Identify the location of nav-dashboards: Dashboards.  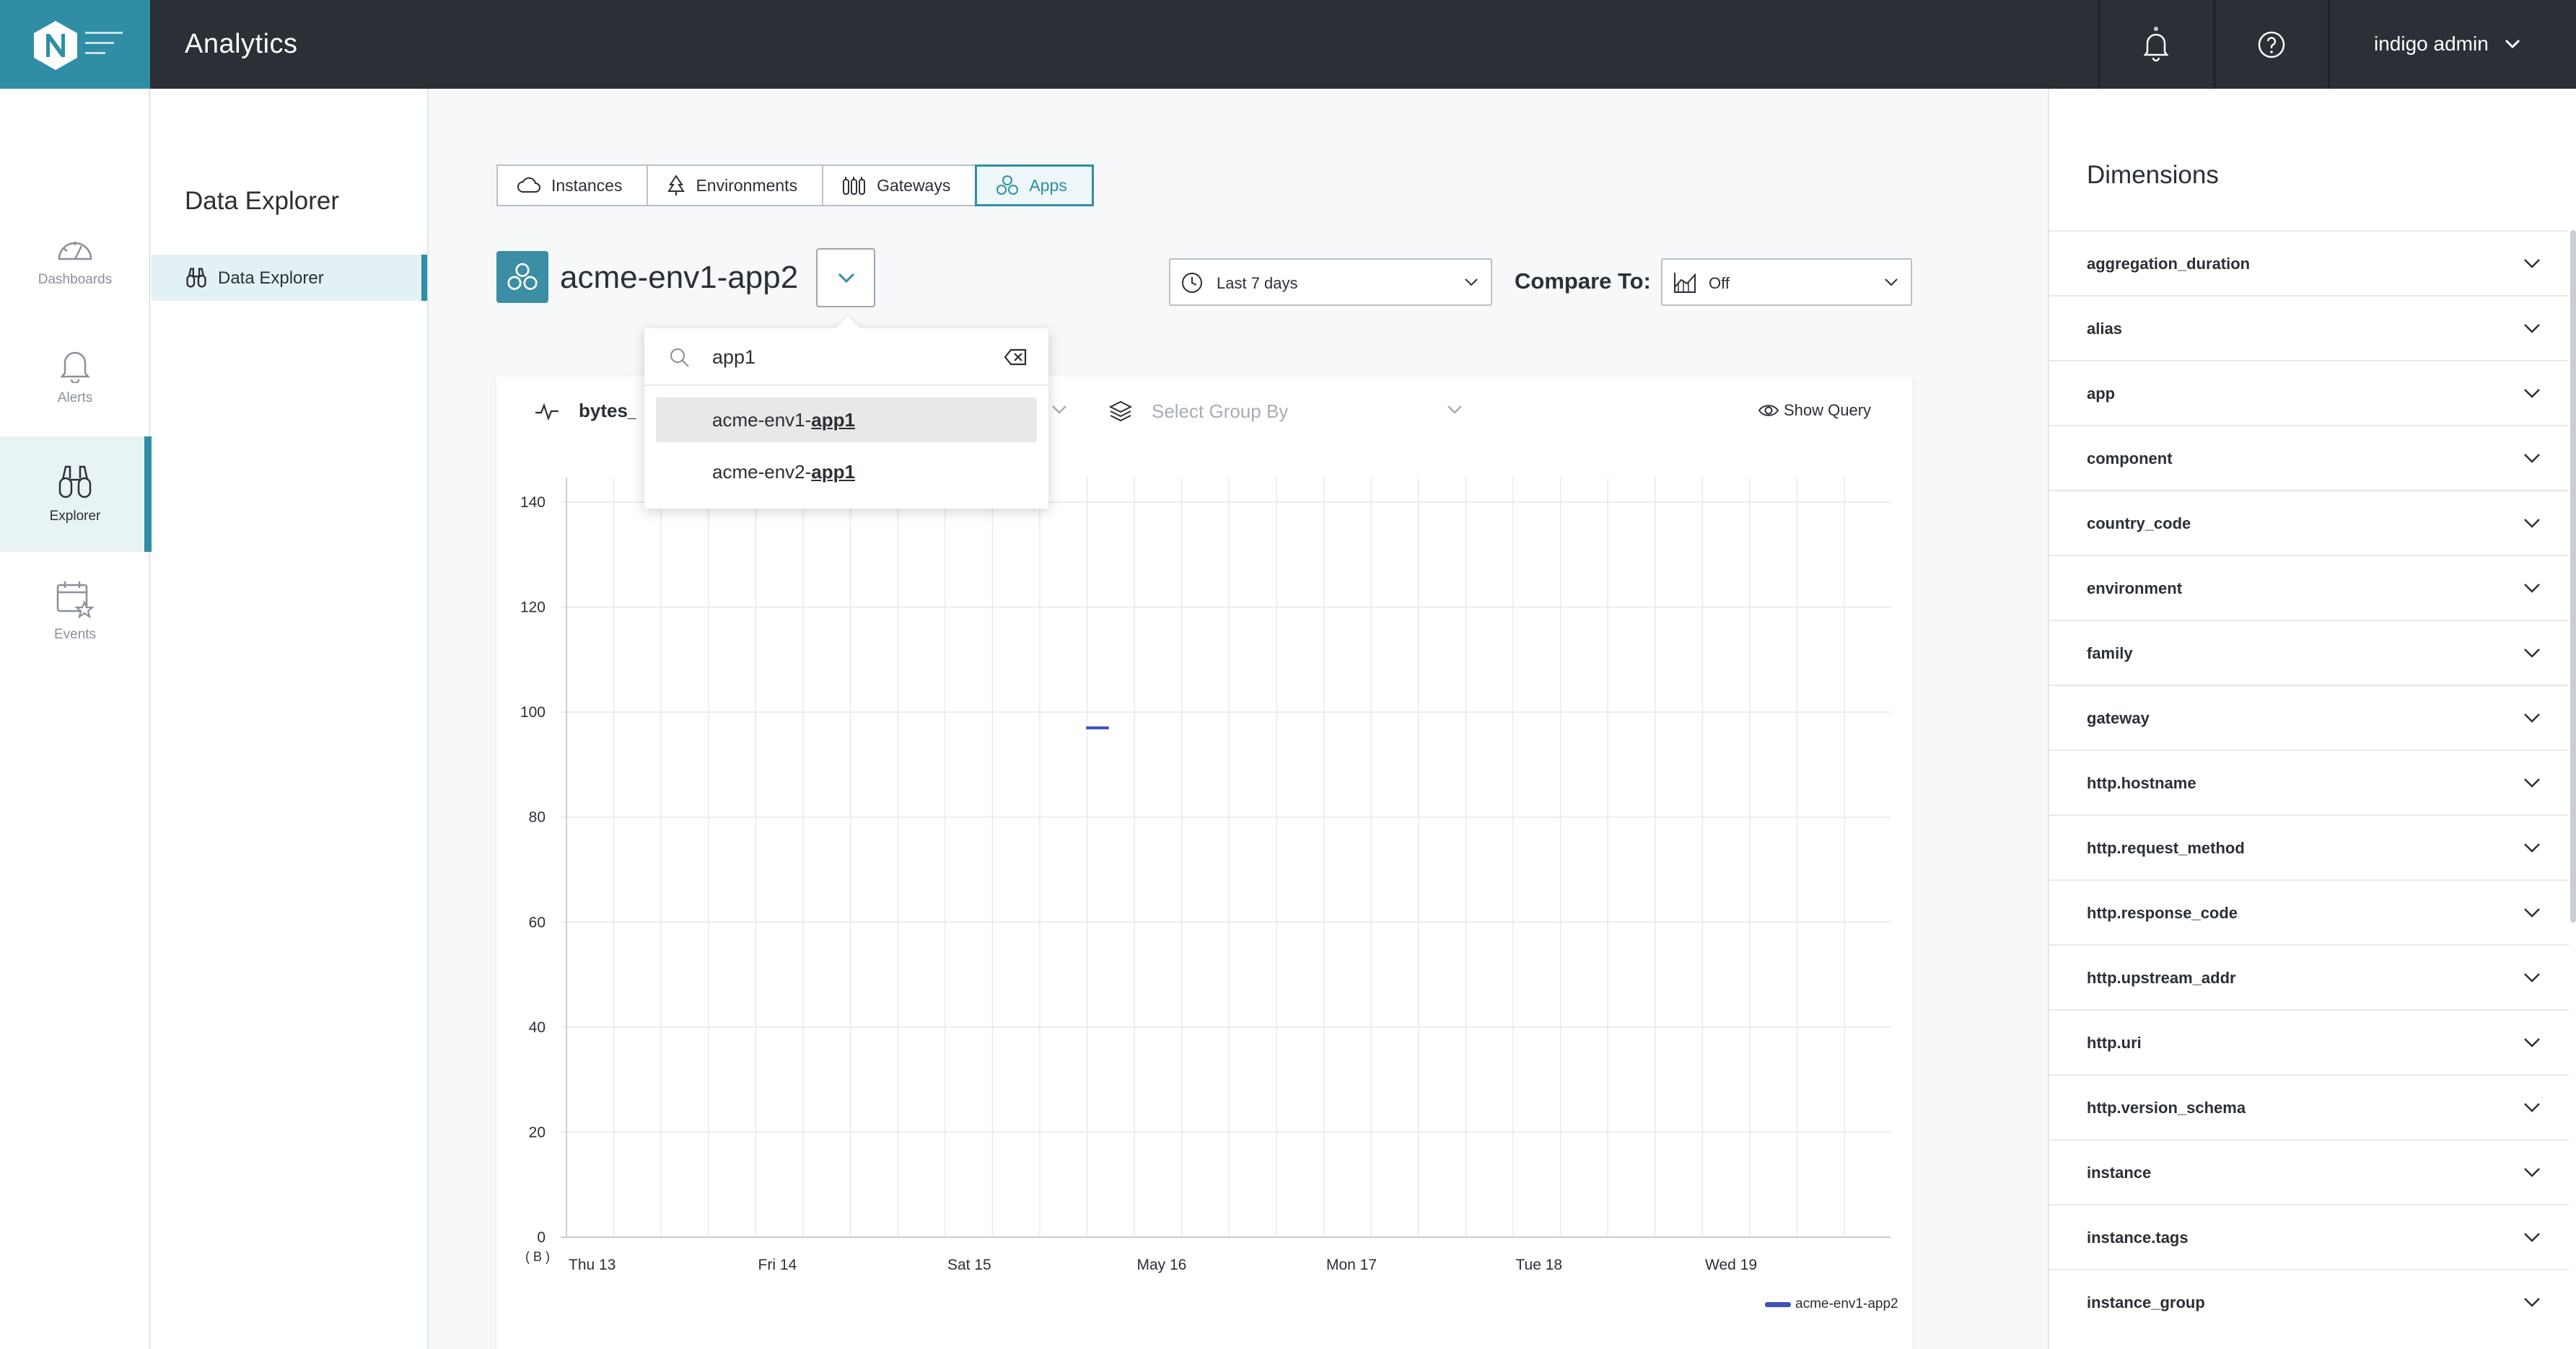
(75, 290).